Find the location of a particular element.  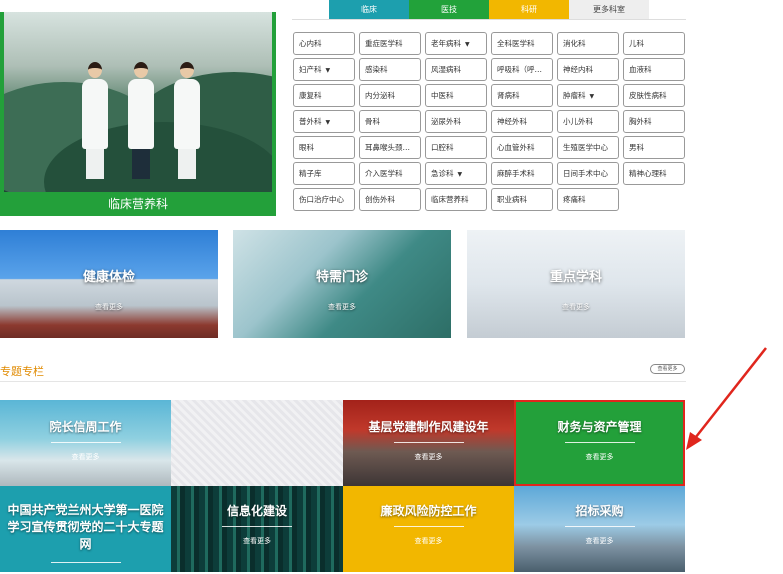

department-label: 老年病科 is located at coordinates (446, 43).